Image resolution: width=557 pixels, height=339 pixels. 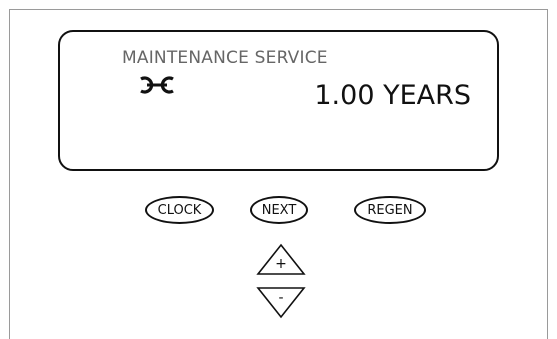 I want to click on next-button: NEXT, so click(x=279, y=210).